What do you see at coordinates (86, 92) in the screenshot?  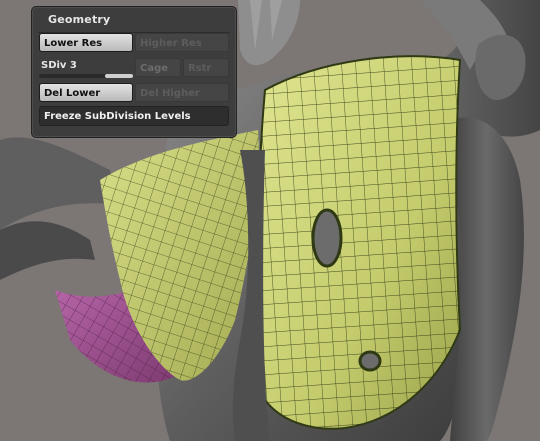 I see `del-lower-button: Del Lower` at bounding box center [86, 92].